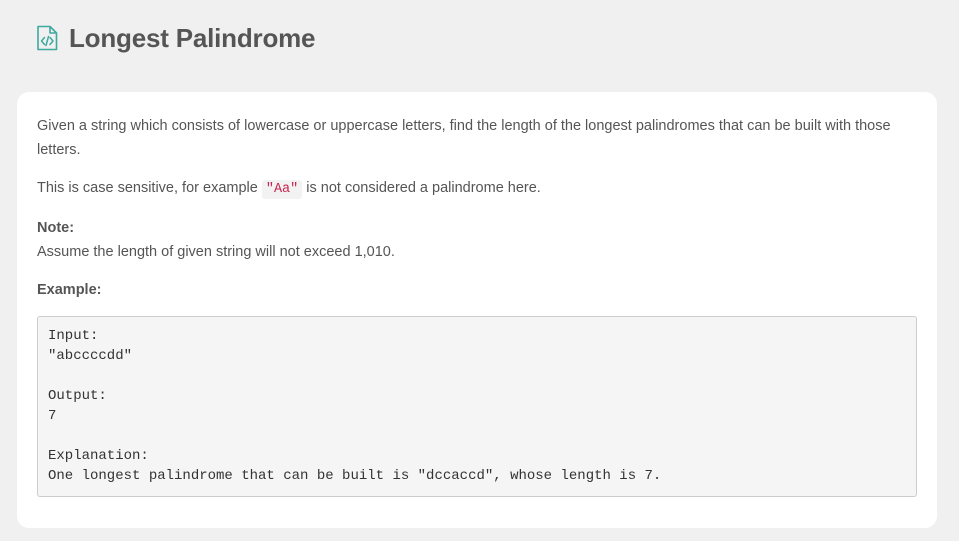 The image size is (959, 541). Describe the element at coordinates (192, 37) in the screenshot. I see `page-title: Longest Palindrome` at that location.